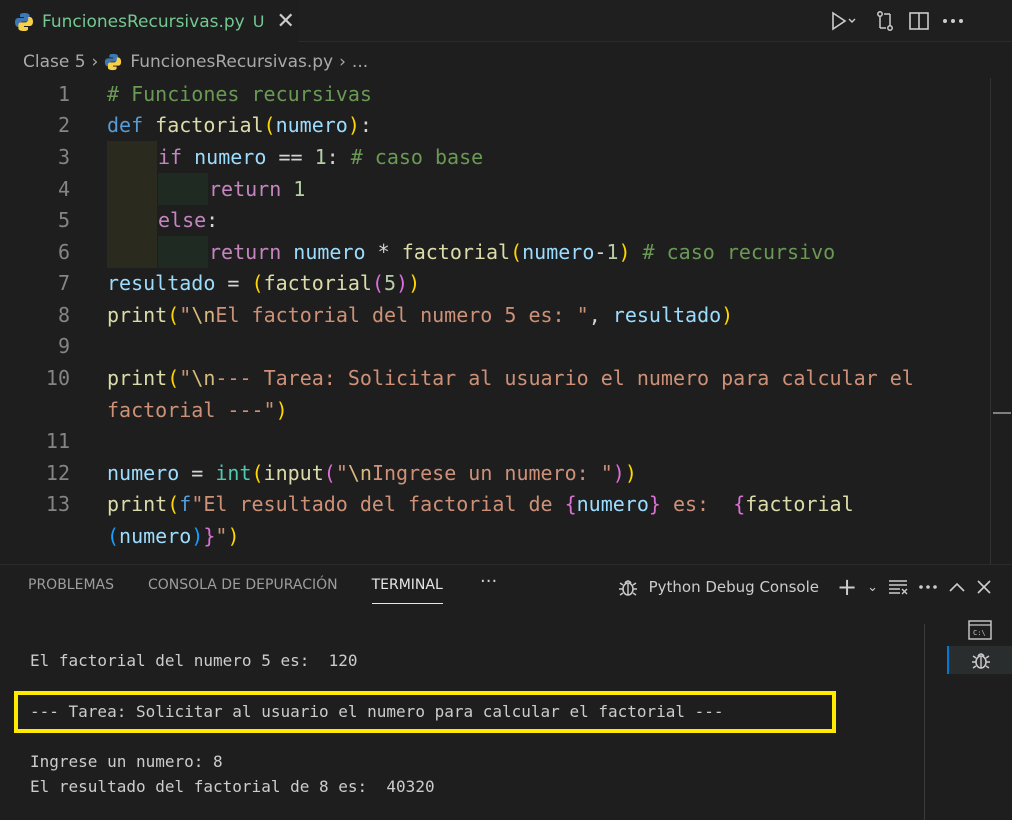 This screenshot has width=1012, height=820. I want to click on code-line: 3 if numero == 1: # caso base, so click(495, 157).